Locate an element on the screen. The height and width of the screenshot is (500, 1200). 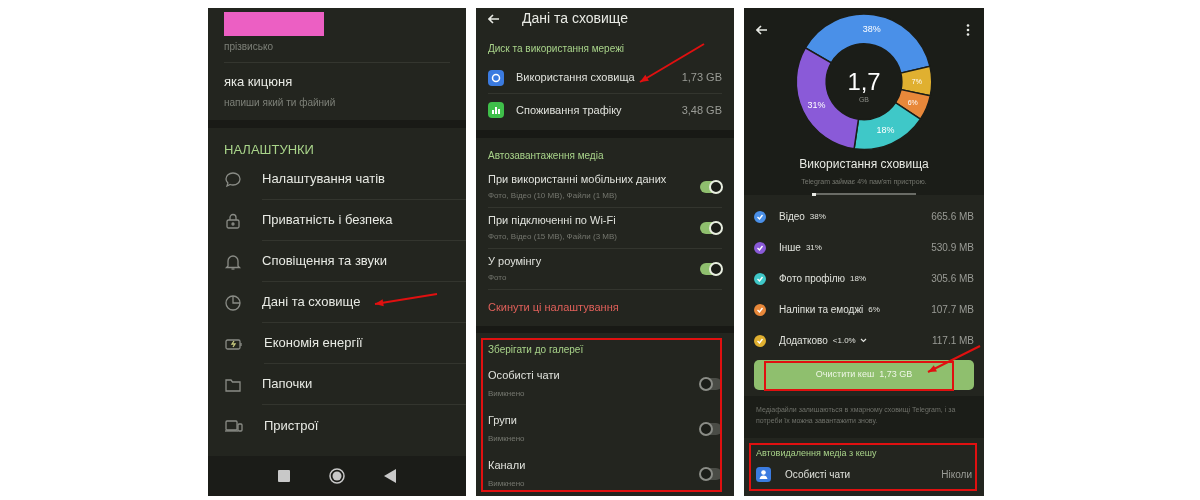
section-header: Диск та використання мережі is located at coordinates (557, 49).